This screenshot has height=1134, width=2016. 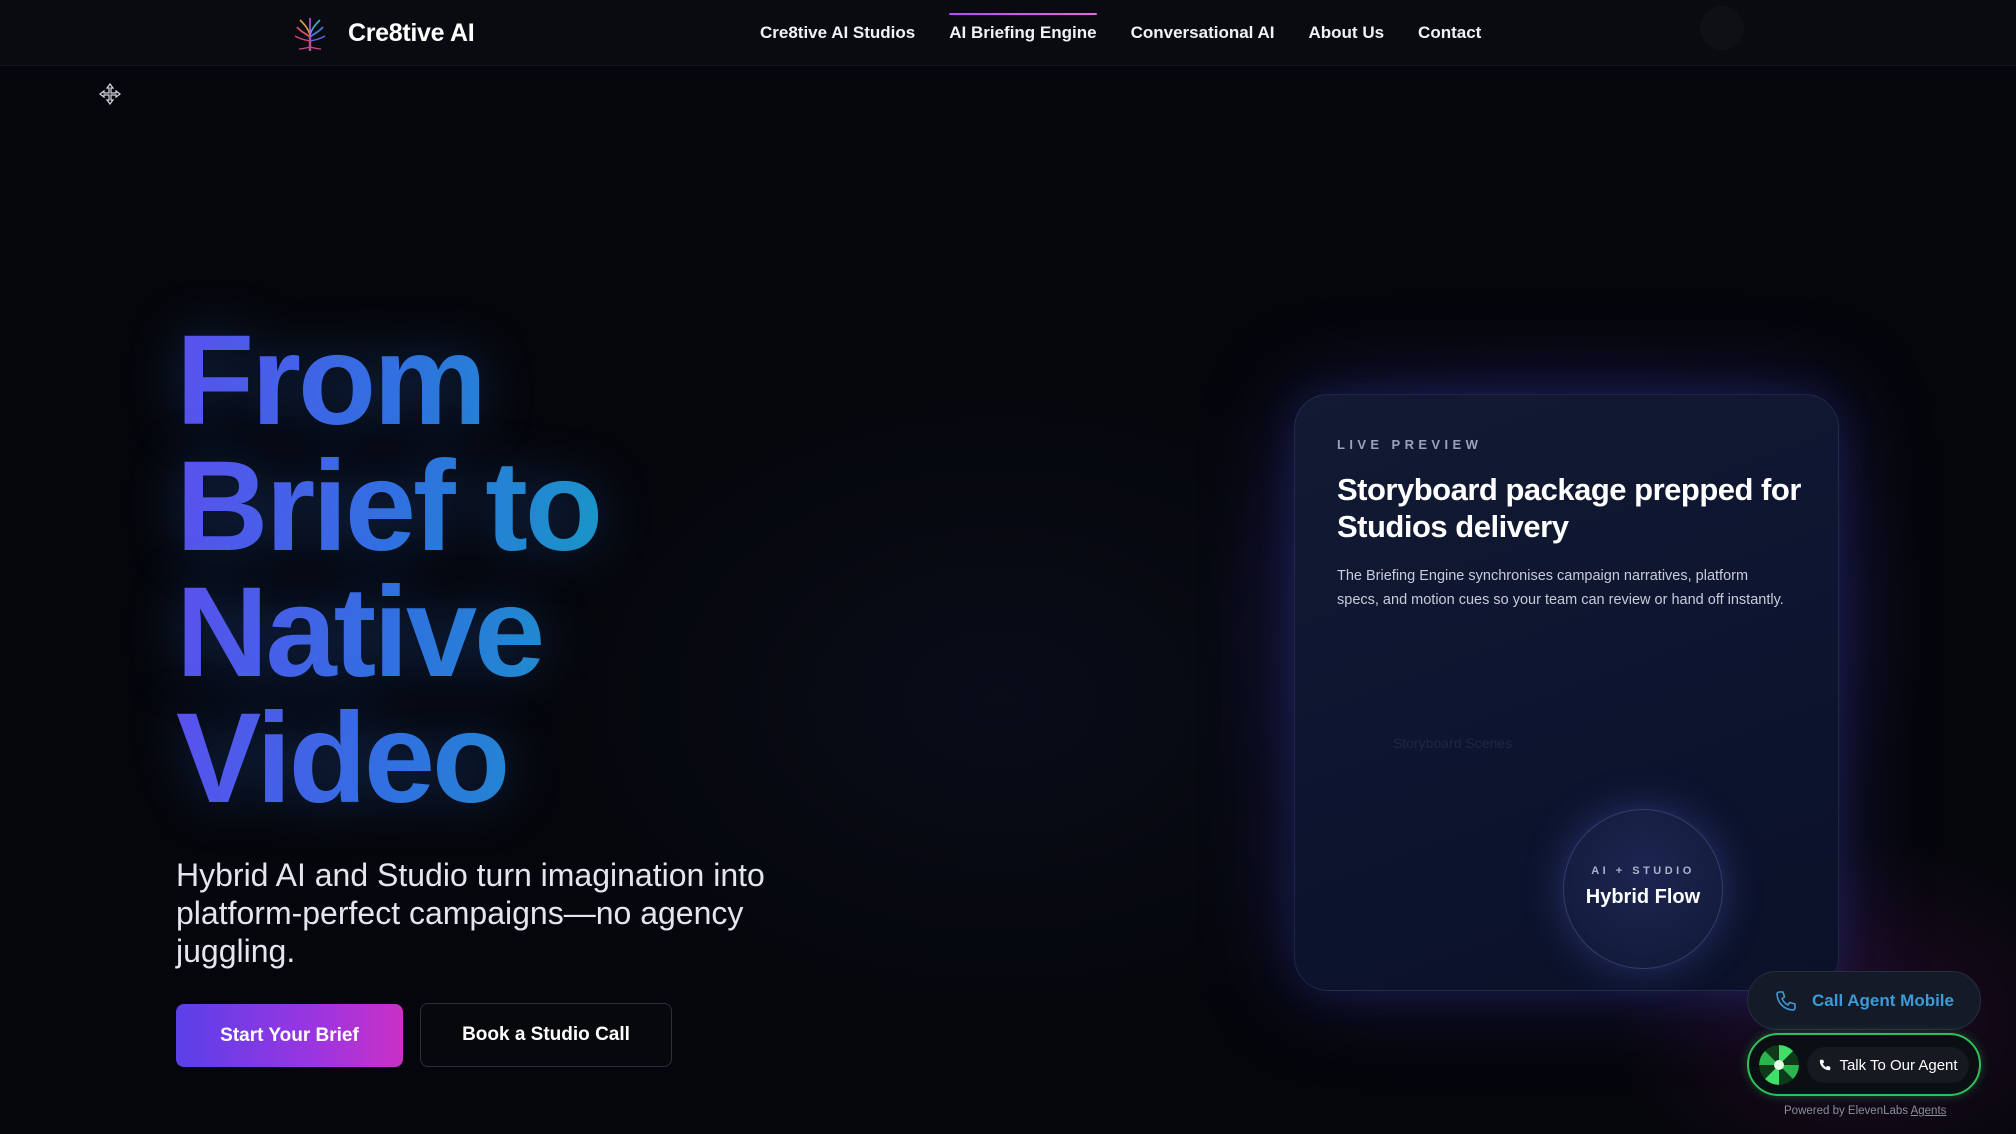 What do you see at coordinates (556, 381) in the screenshot?
I see `hero-title-line: From` at bounding box center [556, 381].